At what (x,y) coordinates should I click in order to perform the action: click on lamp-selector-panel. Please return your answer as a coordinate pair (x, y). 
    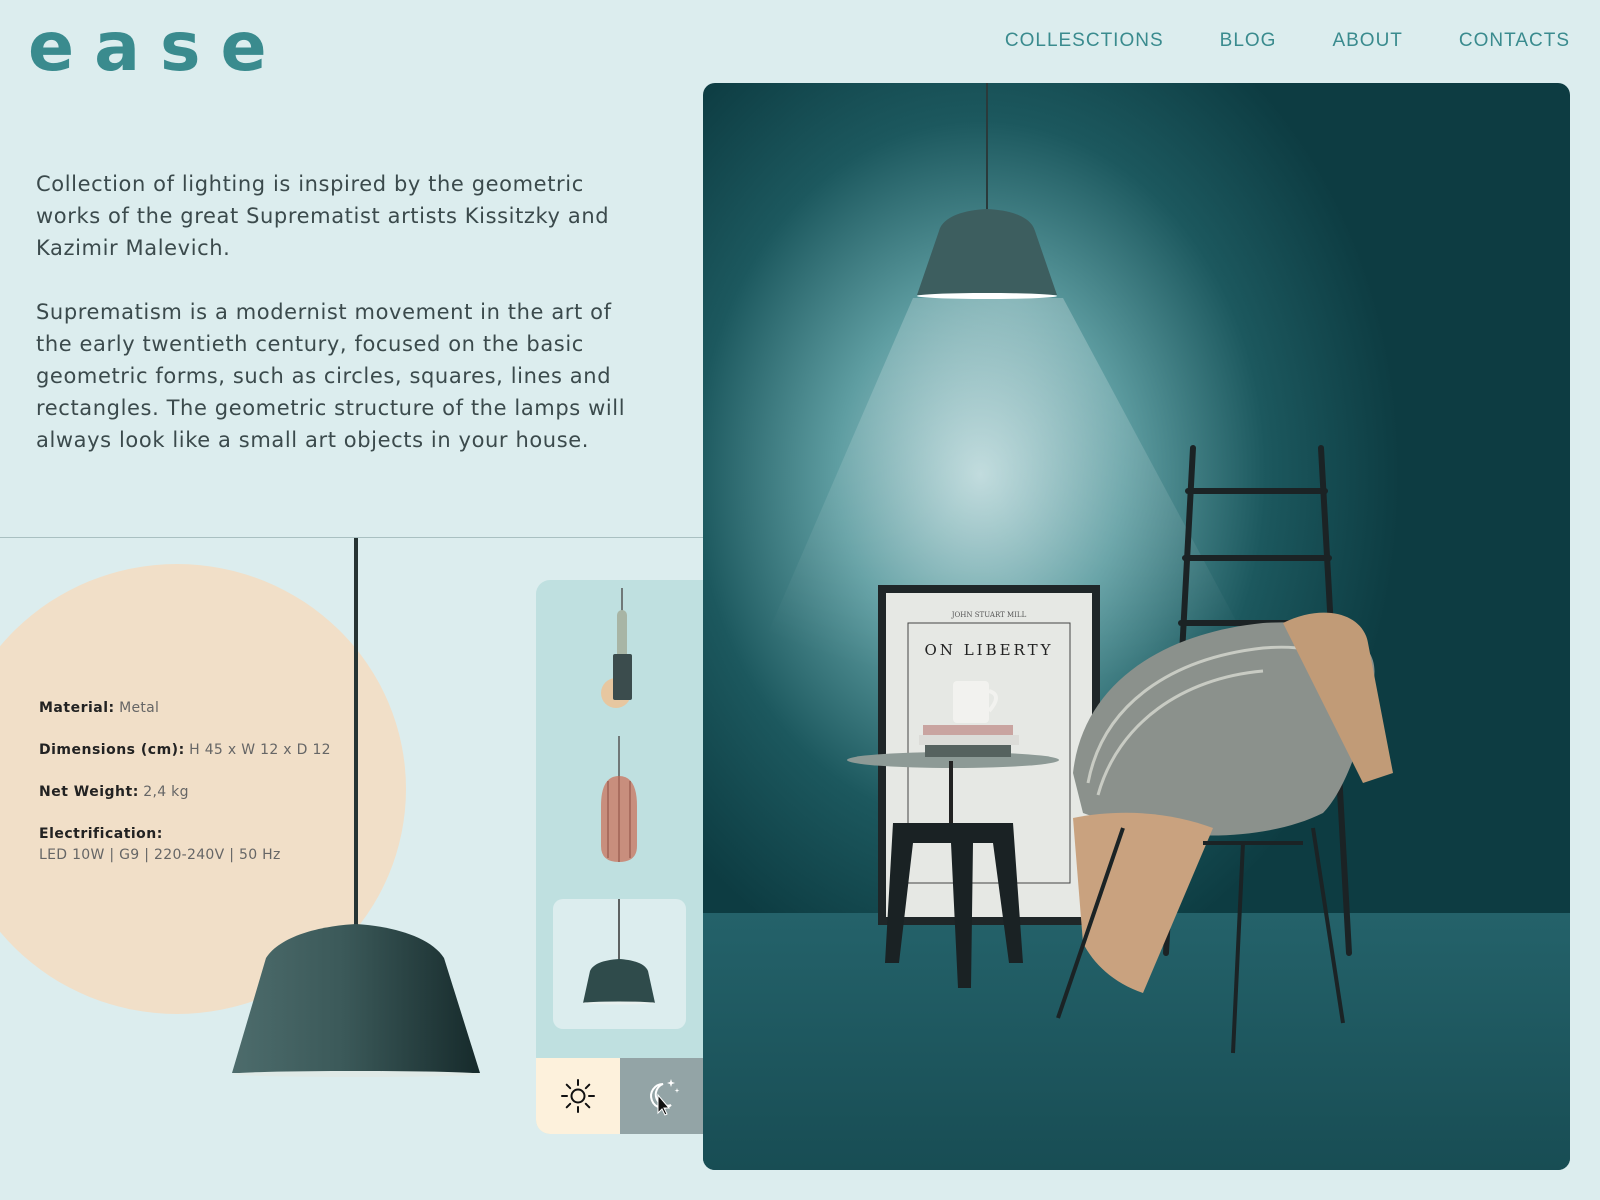
    Looking at the image, I should click on (619, 857).